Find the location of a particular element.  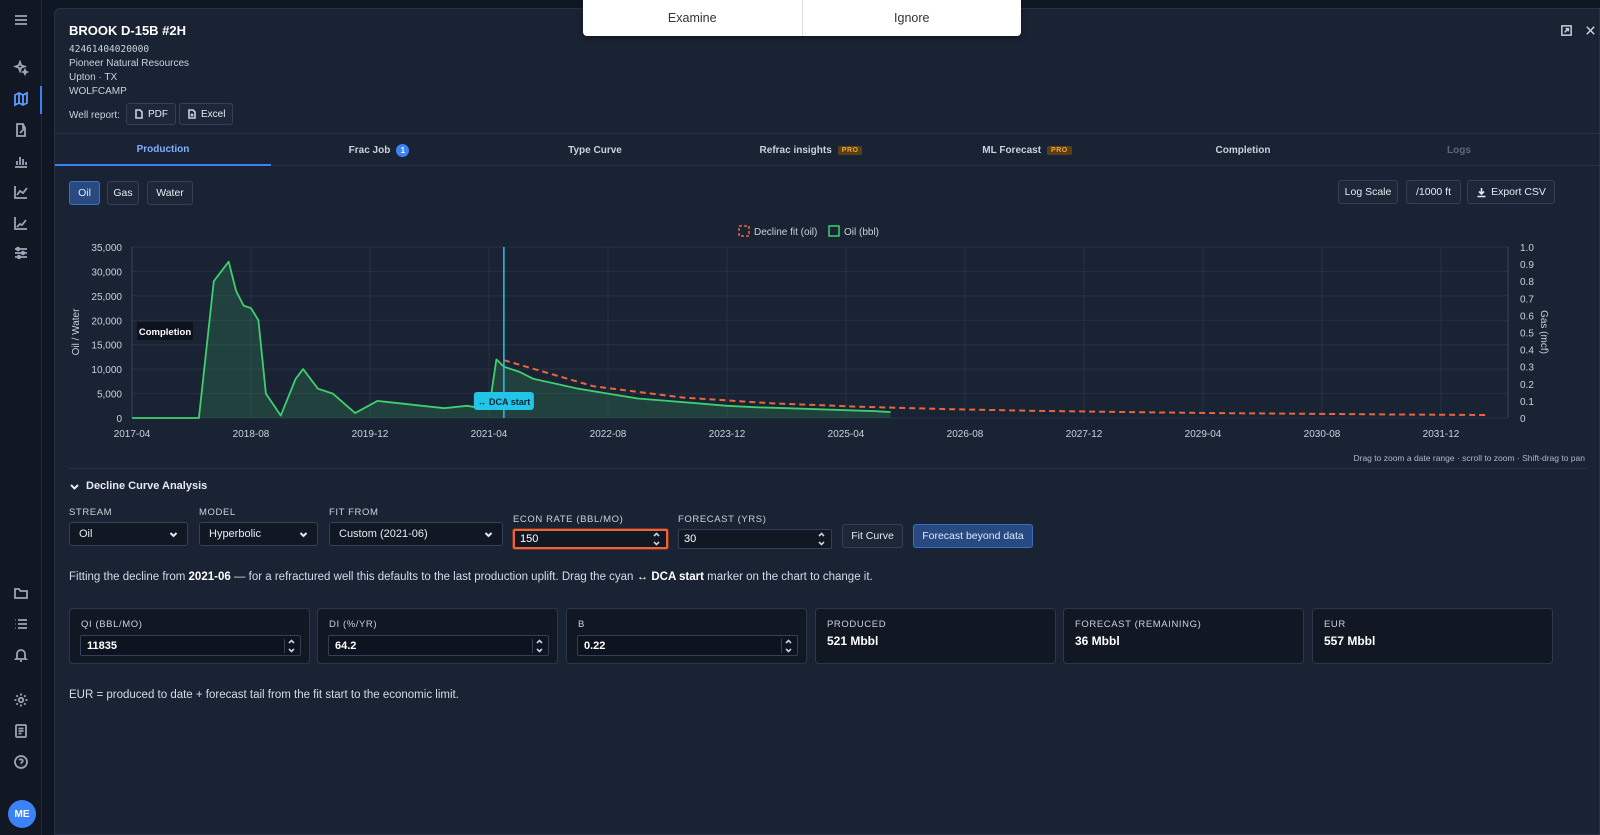

sliders-icon is located at coordinates (21, 253).